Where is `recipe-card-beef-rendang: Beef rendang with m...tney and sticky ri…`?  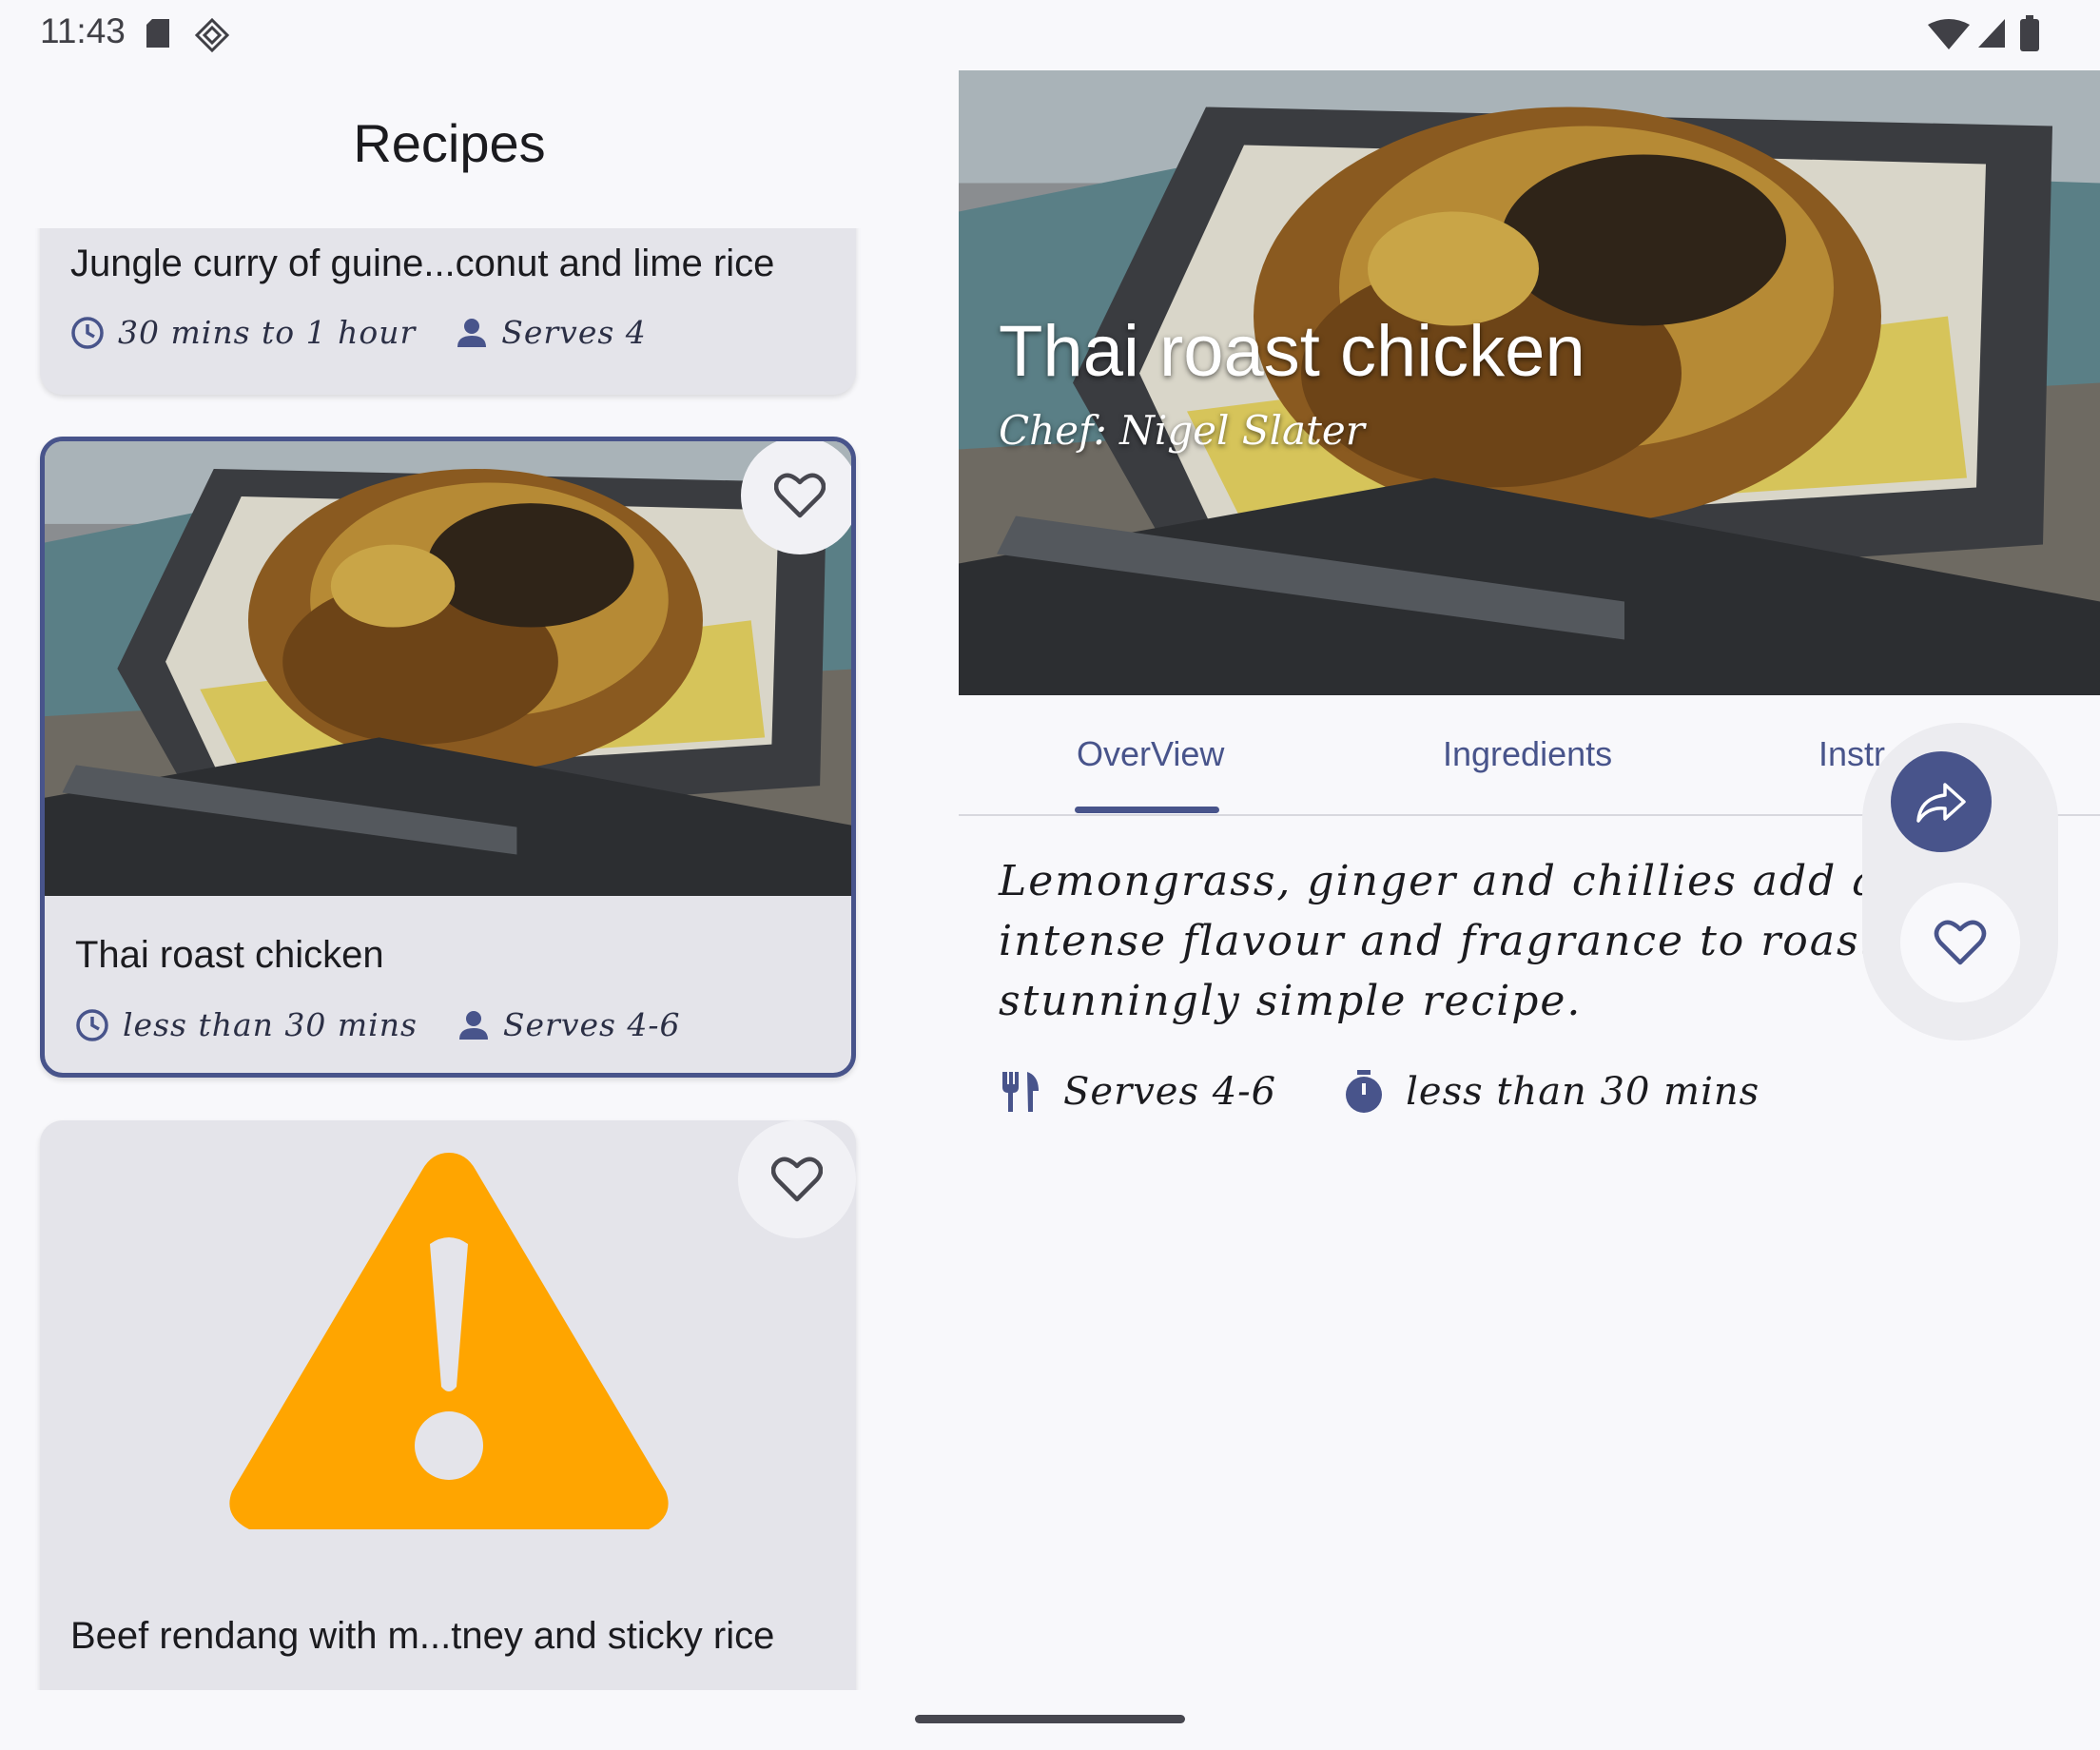 recipe-card-beef-rendang: Beef rendang with m...tney and sticky ri… is located at coordinates (448, 1405).